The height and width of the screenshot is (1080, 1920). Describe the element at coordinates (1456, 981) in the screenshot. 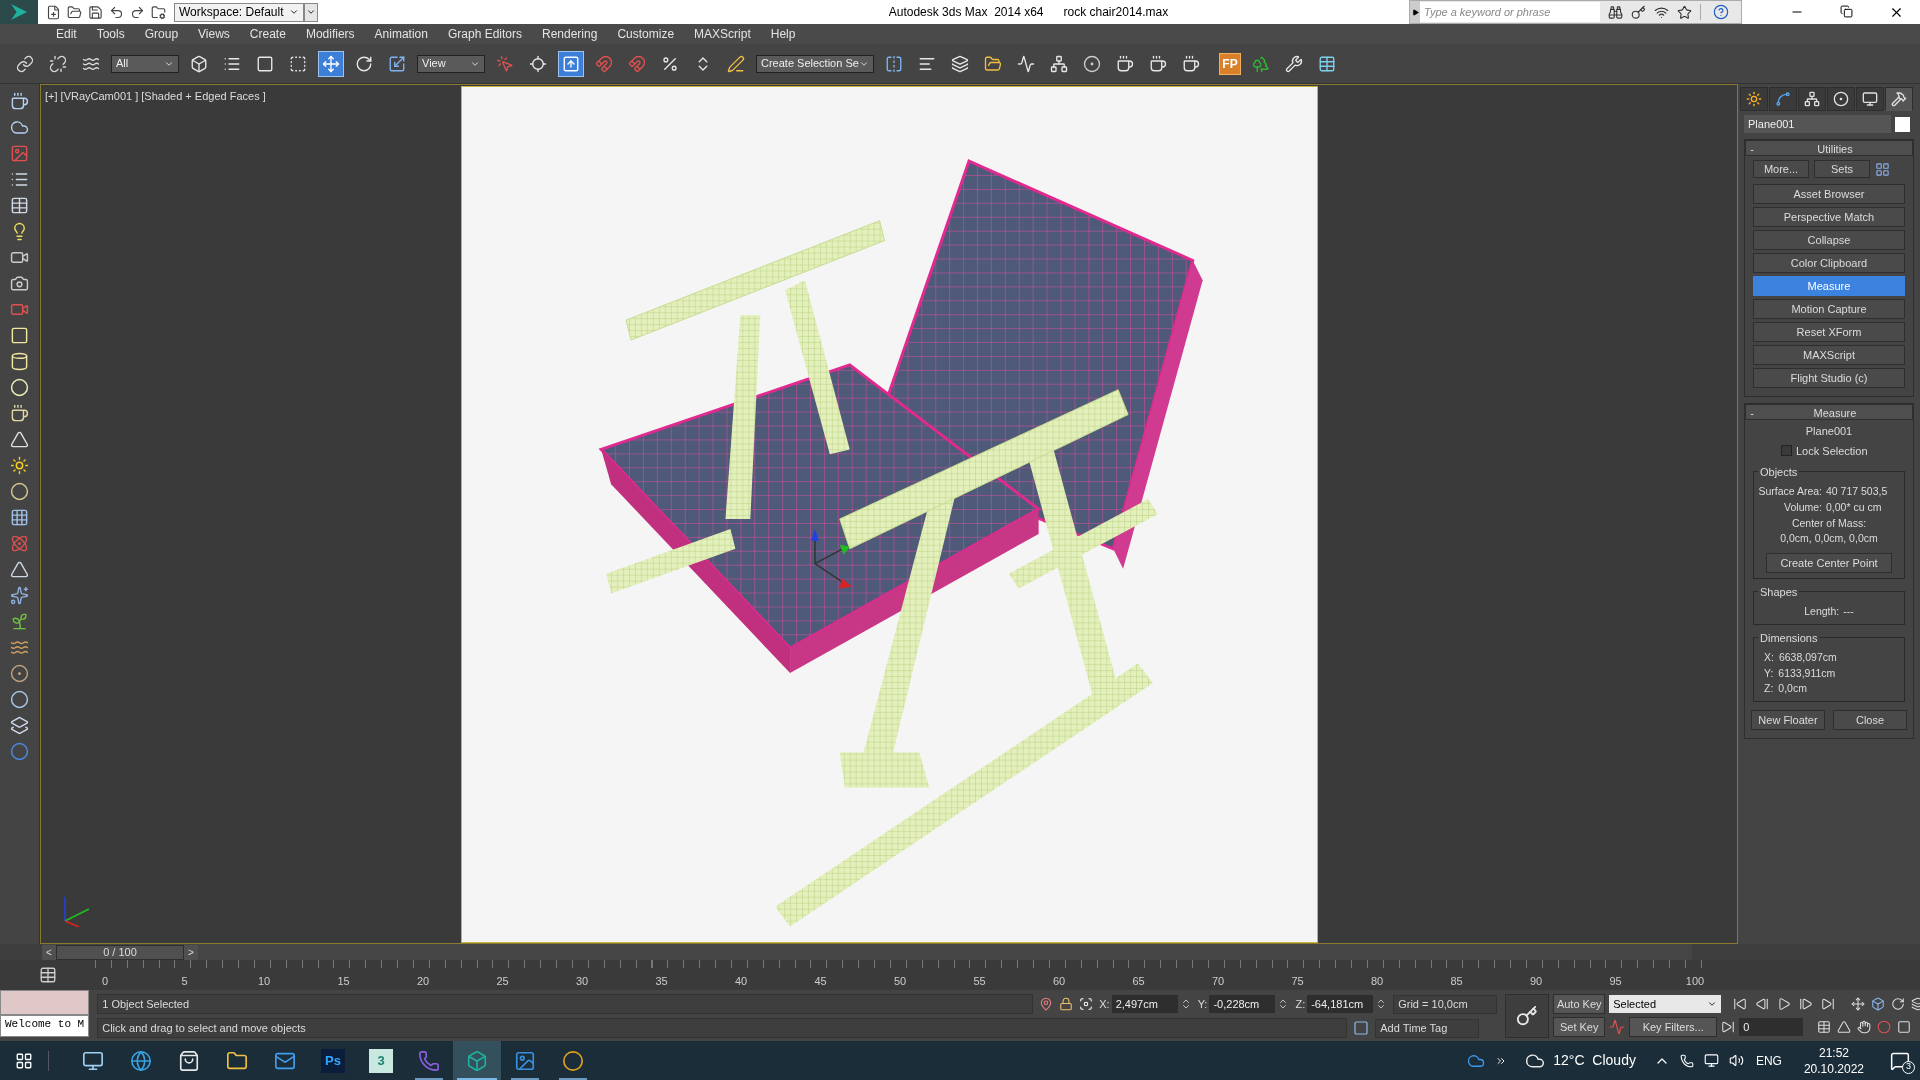

I see `ruler-label: 85` at that location.